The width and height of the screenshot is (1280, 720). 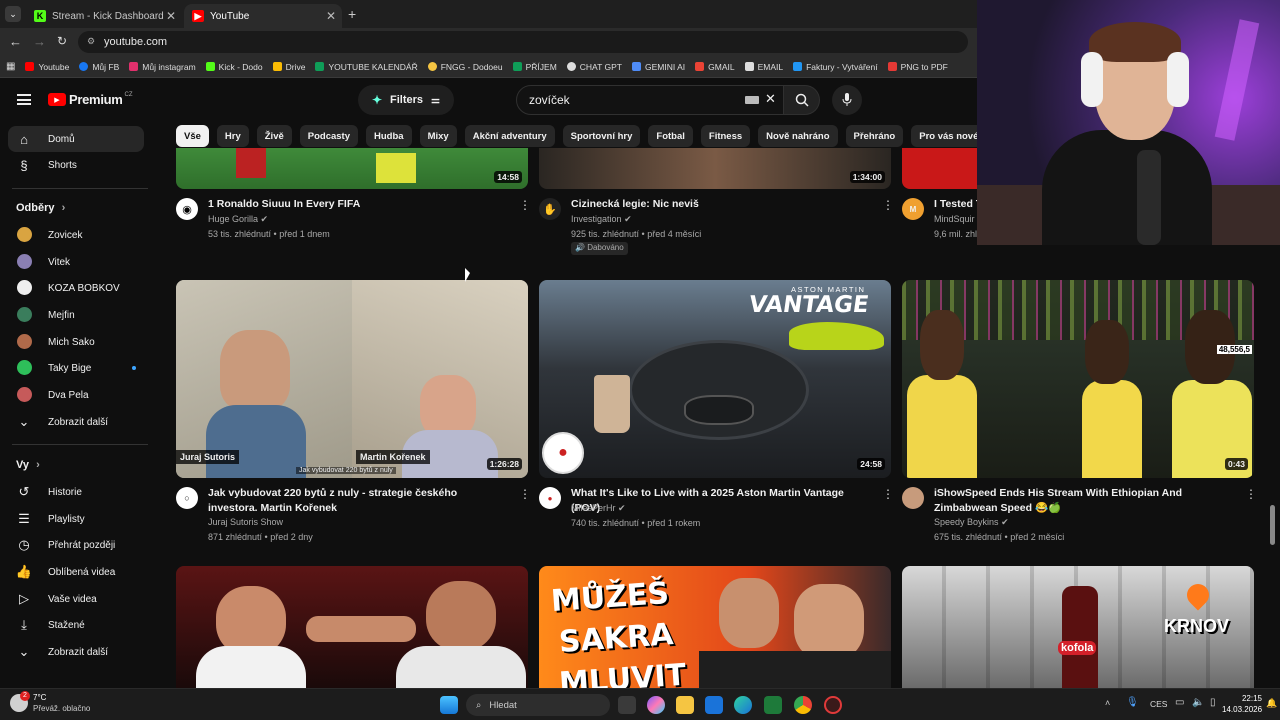 What do you see at coordinates (465, 67) in the screenshot?
I see `bookmark: FNGG - Dodoeu` at bounding box center [465, 67].